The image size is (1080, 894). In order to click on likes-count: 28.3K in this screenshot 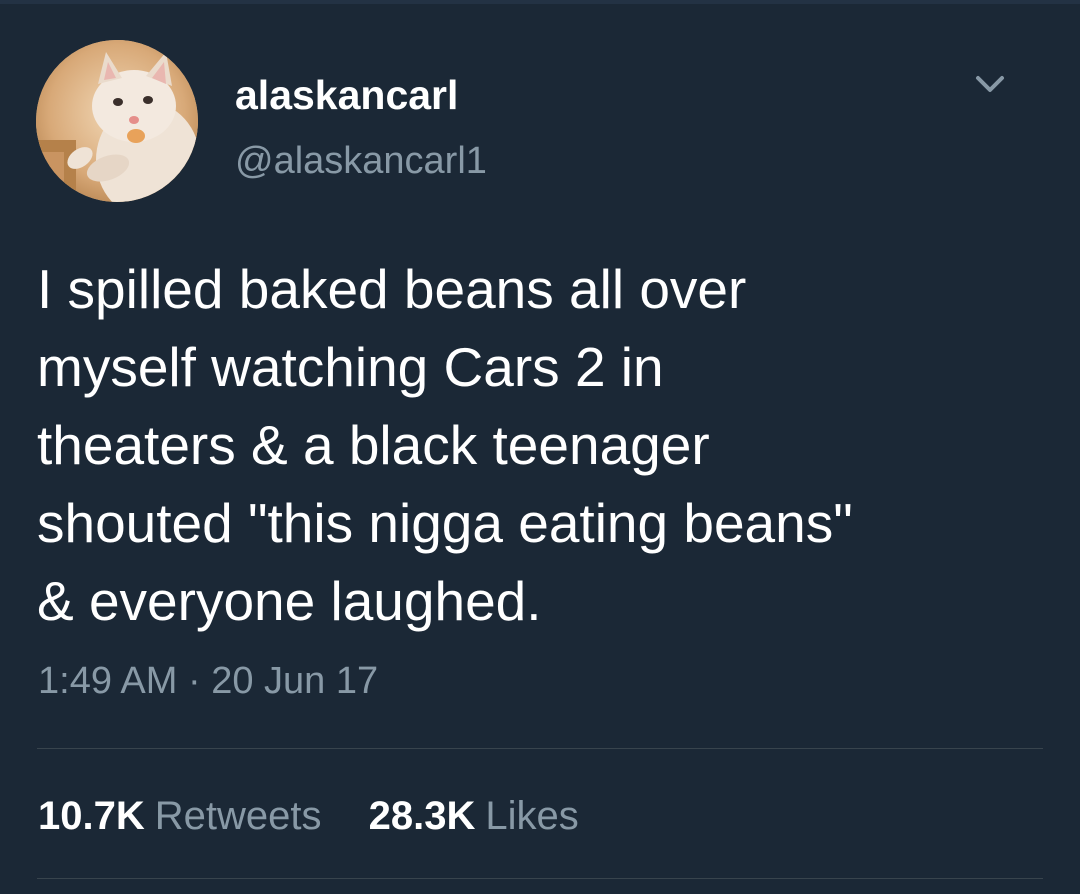, I will do `click(422, 816)`.